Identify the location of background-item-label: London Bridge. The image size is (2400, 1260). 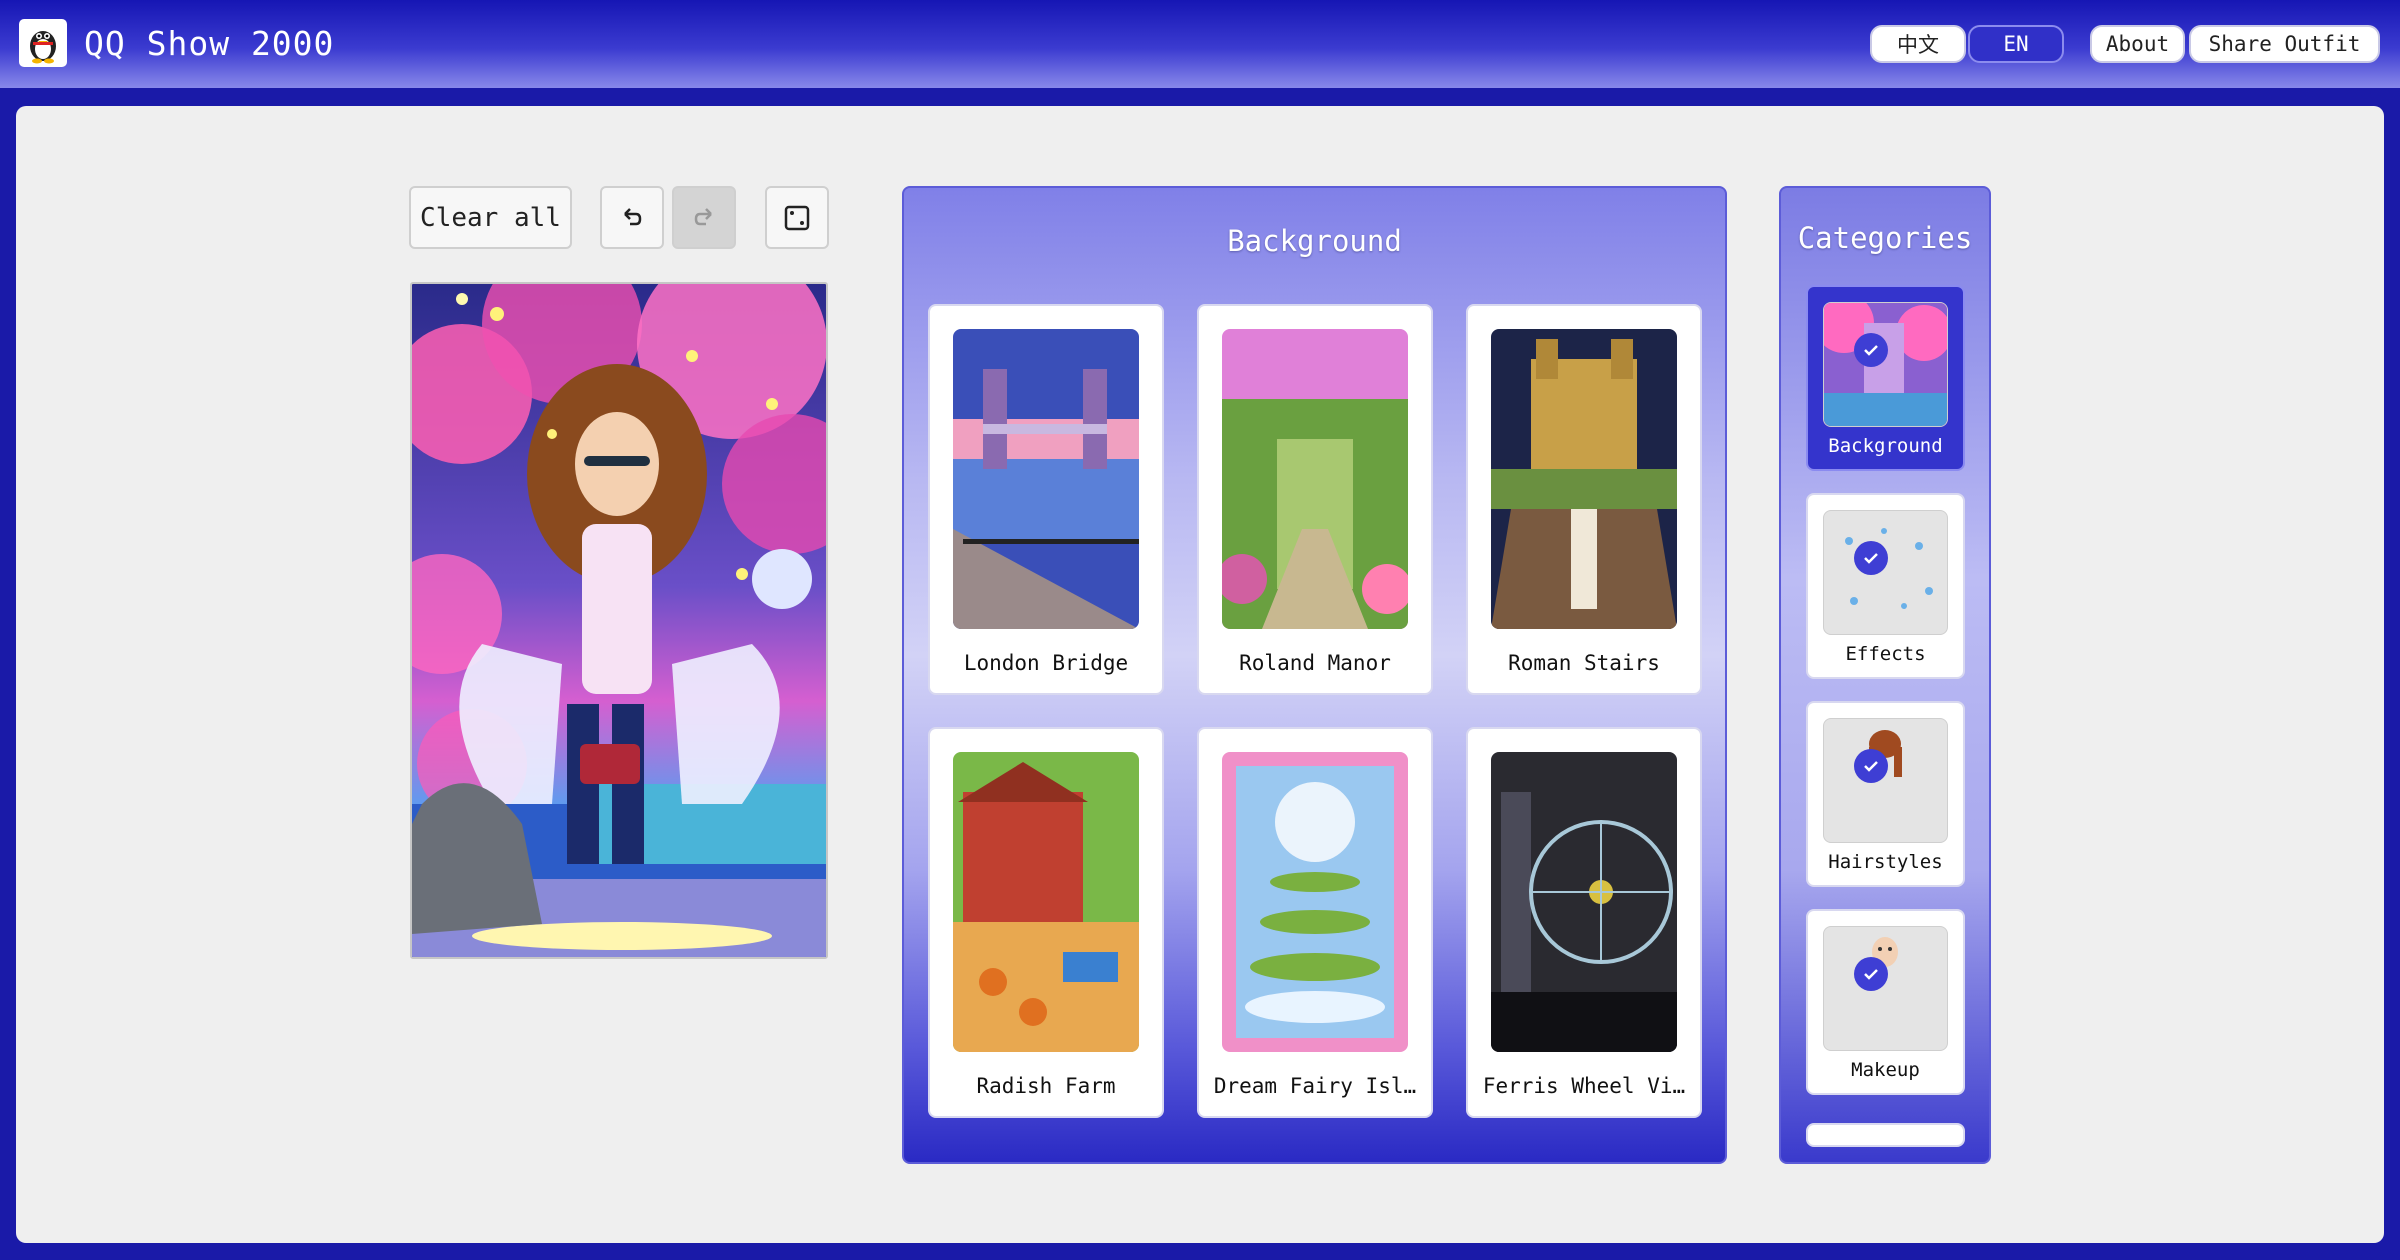
(1046, 663).